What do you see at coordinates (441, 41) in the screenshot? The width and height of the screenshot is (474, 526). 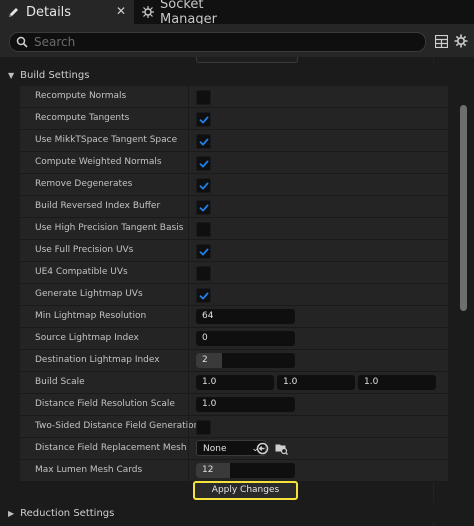 I see `table-icon` at bounding box center [441, 41].